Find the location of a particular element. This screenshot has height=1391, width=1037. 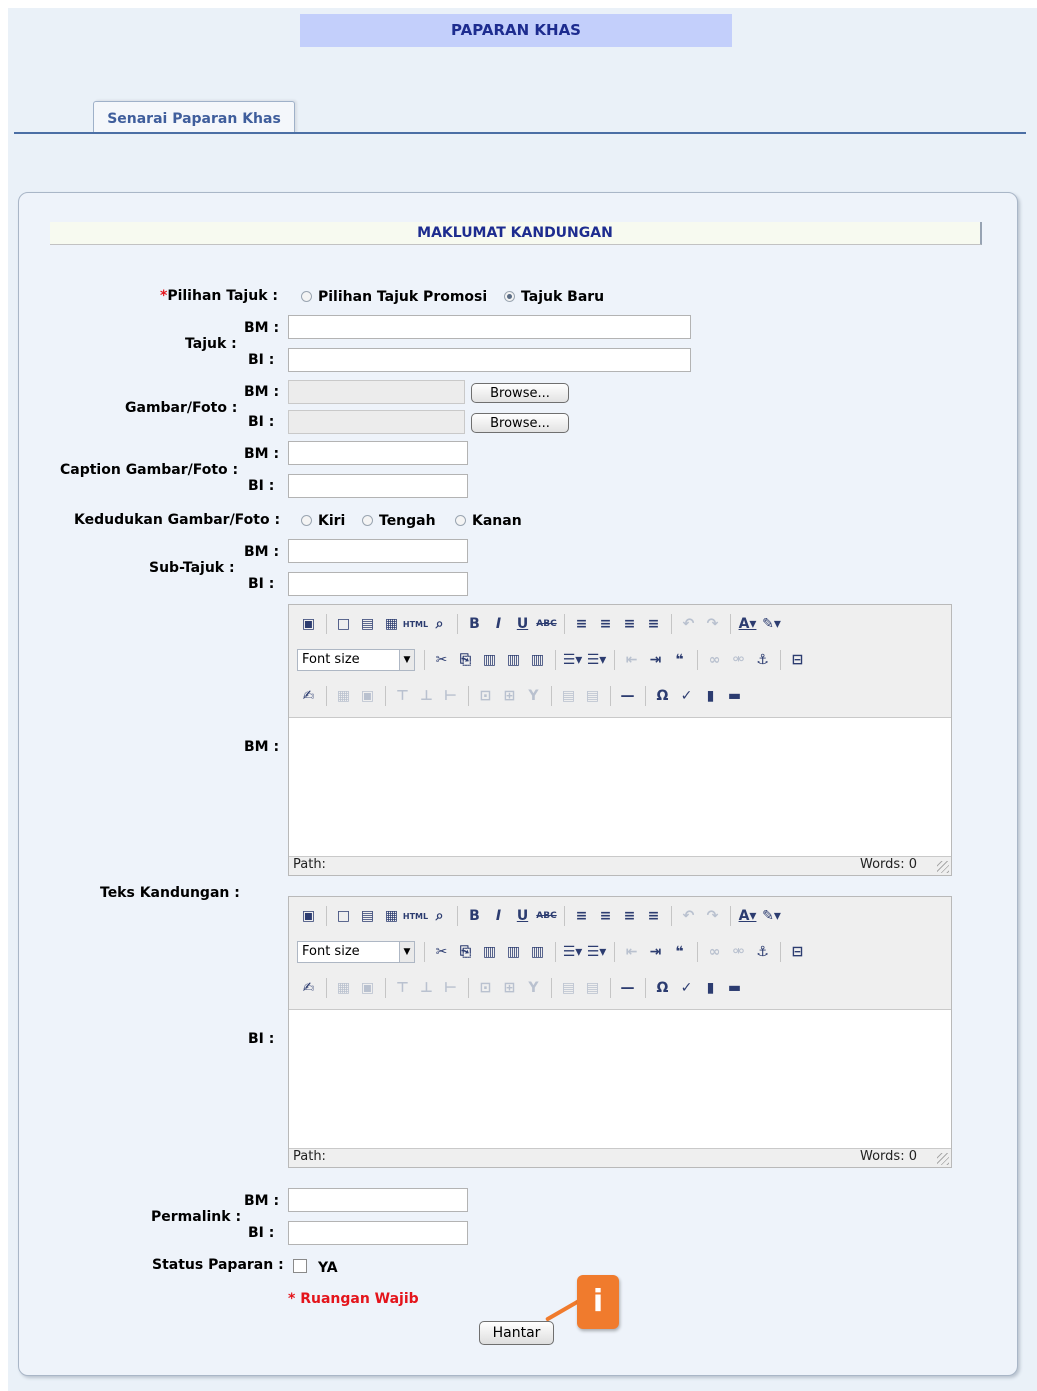

underline-icon: U is located at coordinates (522, 916).